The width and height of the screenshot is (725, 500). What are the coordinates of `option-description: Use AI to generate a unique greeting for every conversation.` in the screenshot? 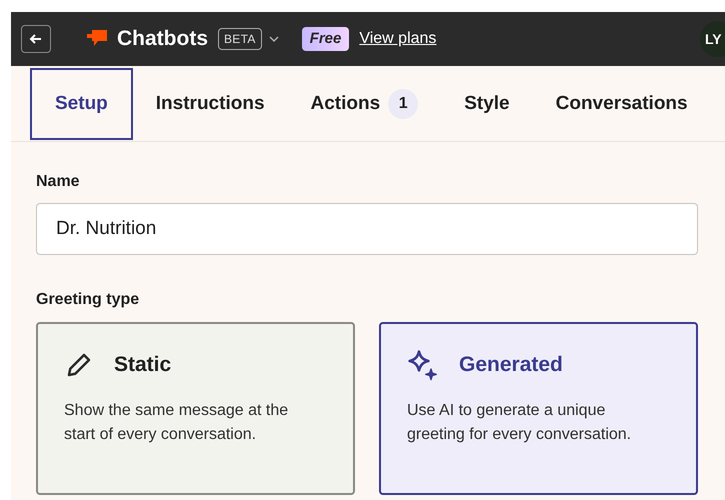 It's located at (519, 423).